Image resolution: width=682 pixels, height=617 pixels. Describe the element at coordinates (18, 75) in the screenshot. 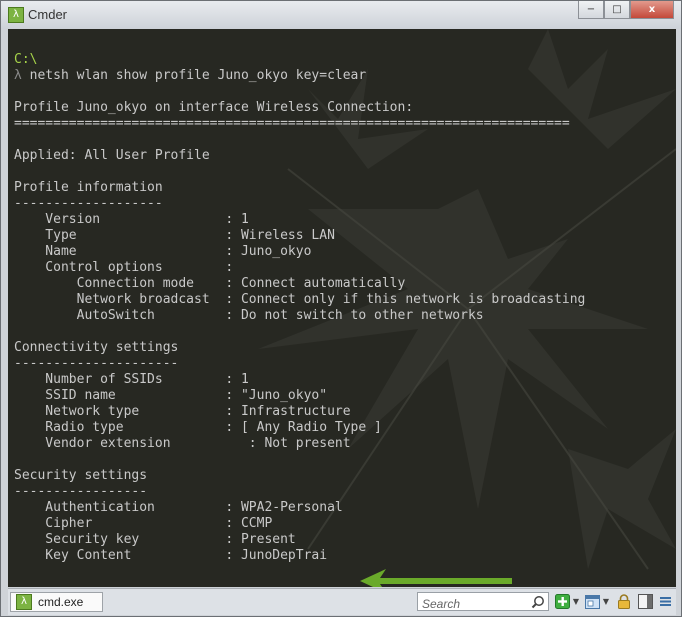

I see `prompt-symbol: λ` at that location.